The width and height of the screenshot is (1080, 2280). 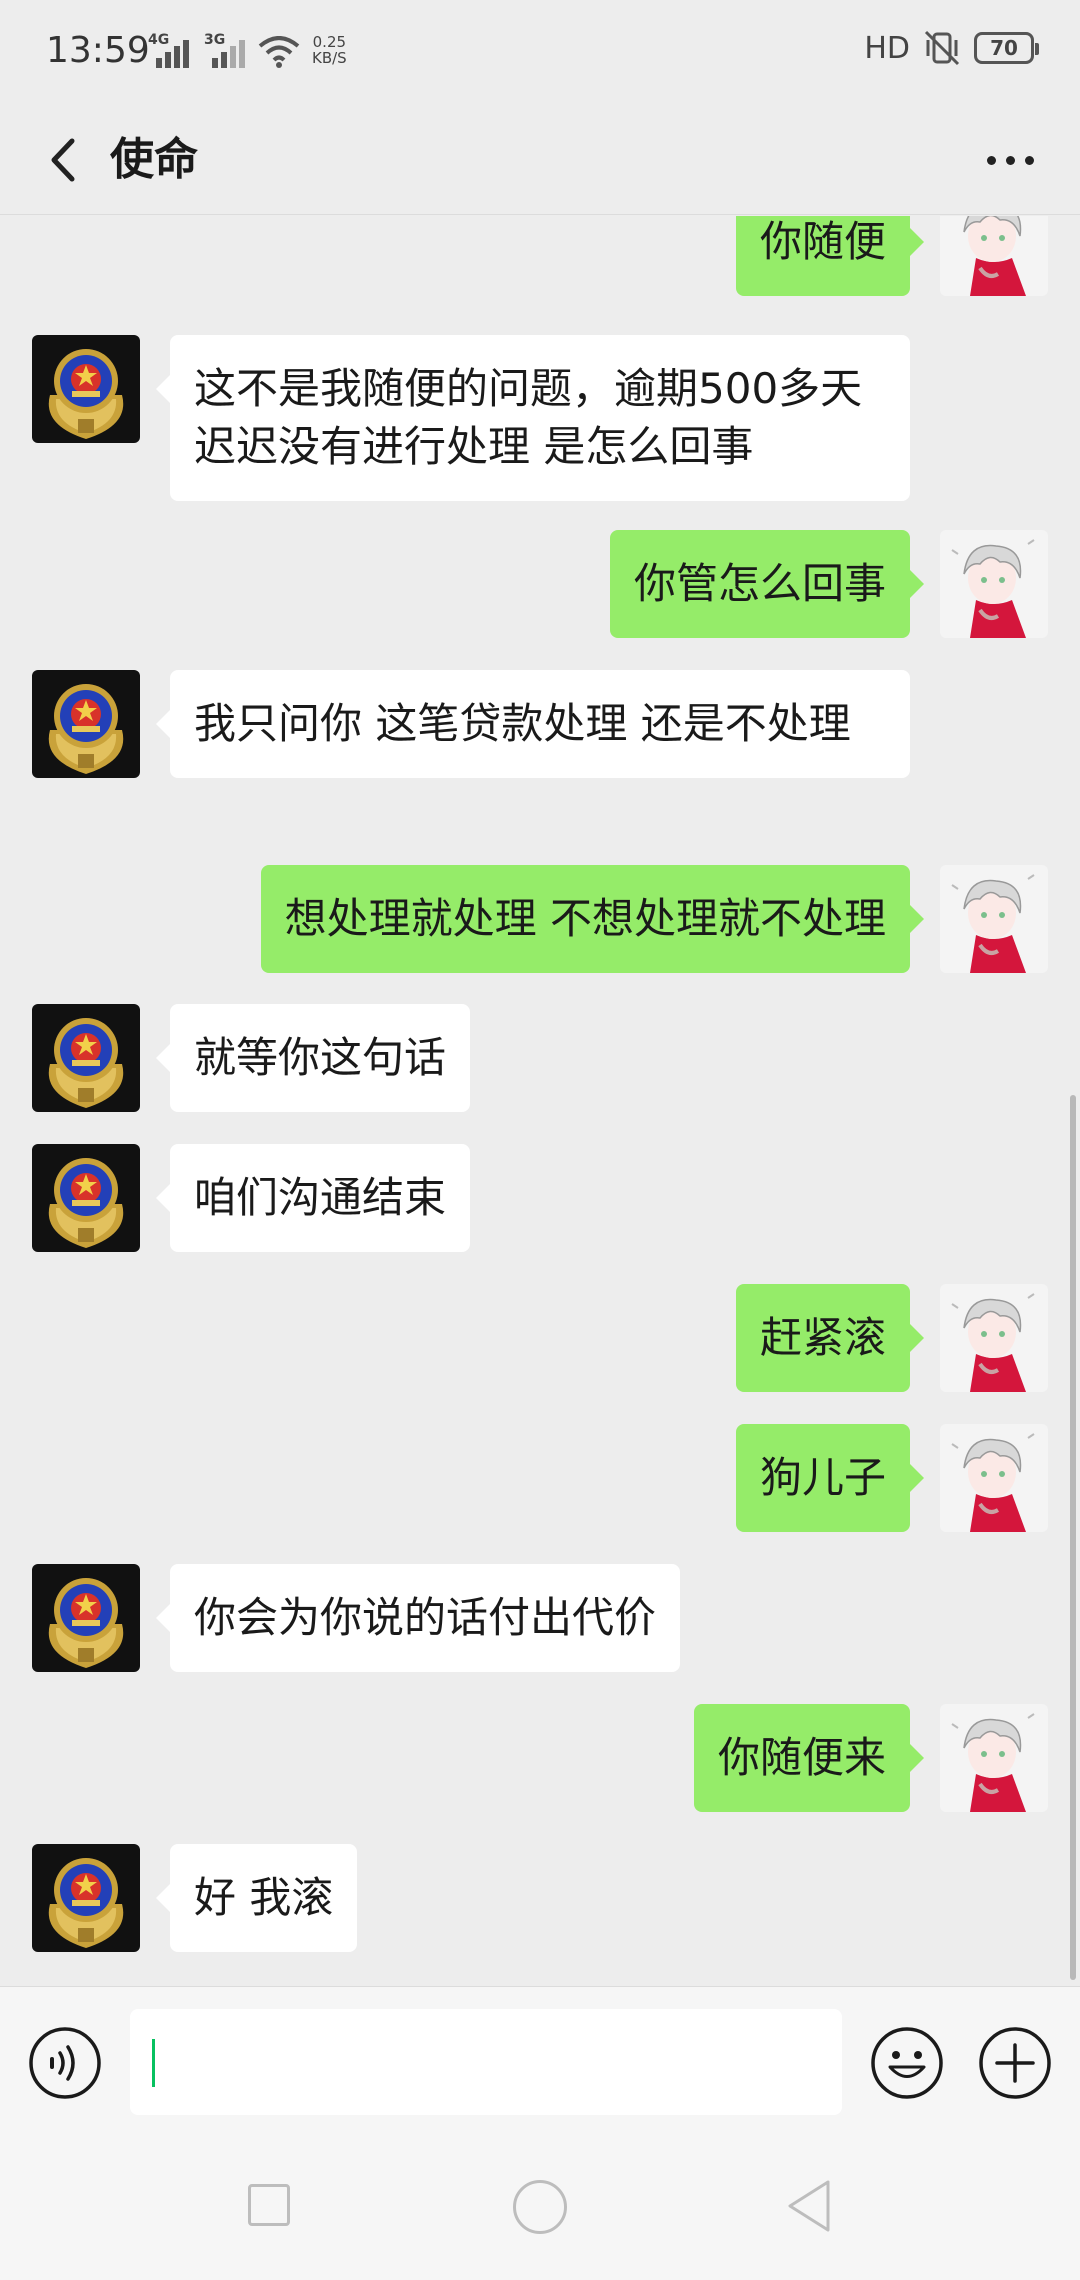 I want to click on recent-apps-button, so click(x=269, y=2205).